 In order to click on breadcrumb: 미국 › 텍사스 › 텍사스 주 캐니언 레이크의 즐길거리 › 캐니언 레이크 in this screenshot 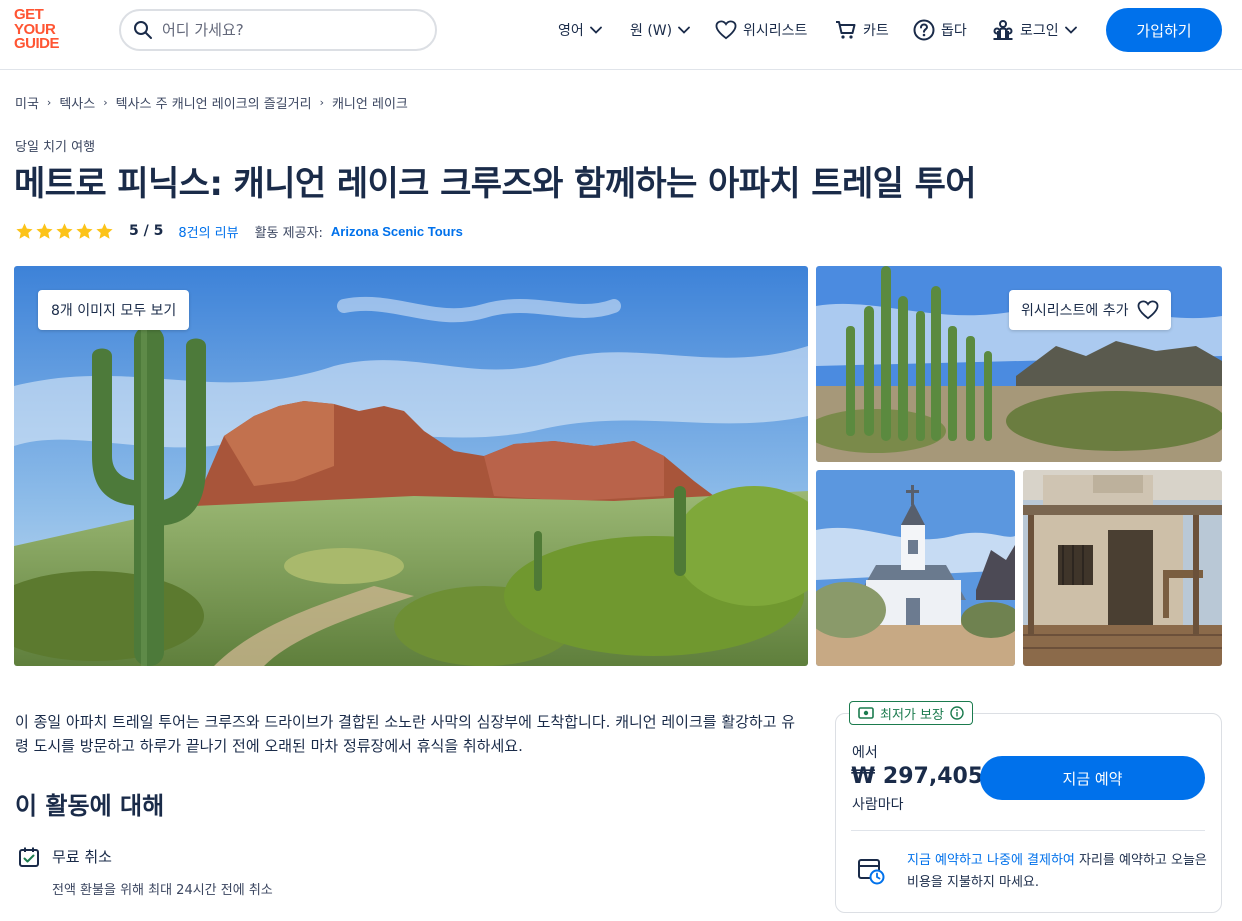, I will do `click(211, 102)`.